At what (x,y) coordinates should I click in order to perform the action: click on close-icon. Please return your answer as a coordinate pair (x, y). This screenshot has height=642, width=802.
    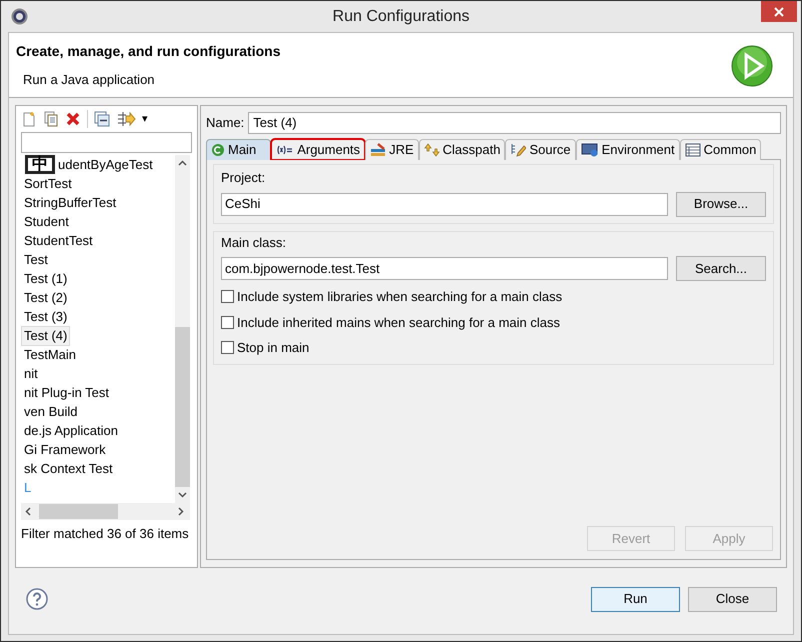
    Looking at the image, I should click on (779, 11).